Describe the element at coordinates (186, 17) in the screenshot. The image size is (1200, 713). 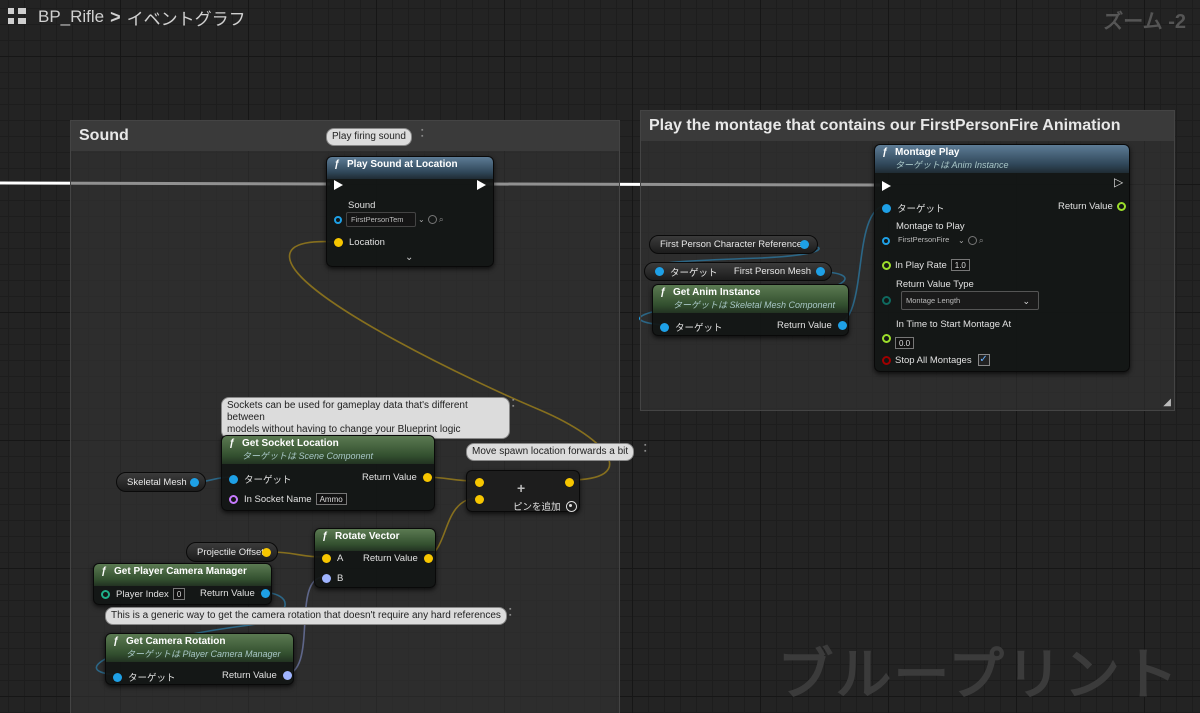
I see `breadcrumb-graph: イベントグラフ` at that location.